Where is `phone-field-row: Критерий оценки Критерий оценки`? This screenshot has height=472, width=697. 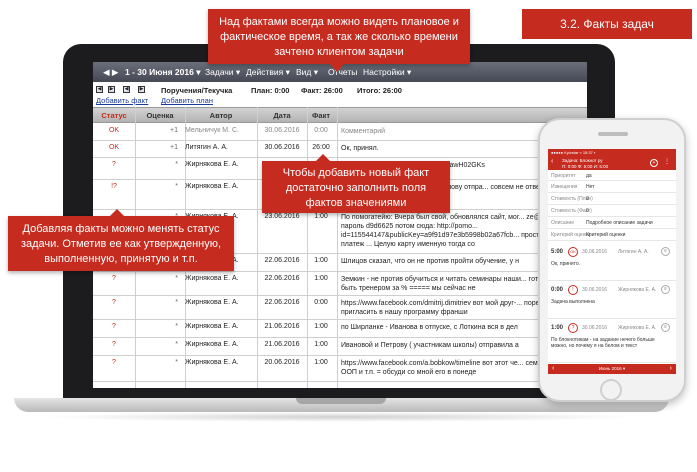
phone-field-row: Критерий оценки Критерий оценки is located at coordinates (612, 235).